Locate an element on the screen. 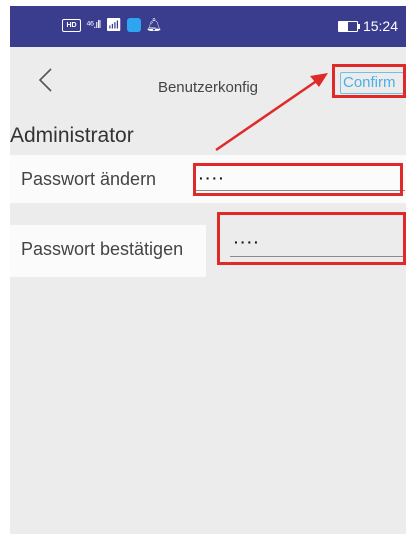 This screenshot has width=406, height=534. confirm-password-row: Passwort bestätigen is located at coordinates (108, 251).